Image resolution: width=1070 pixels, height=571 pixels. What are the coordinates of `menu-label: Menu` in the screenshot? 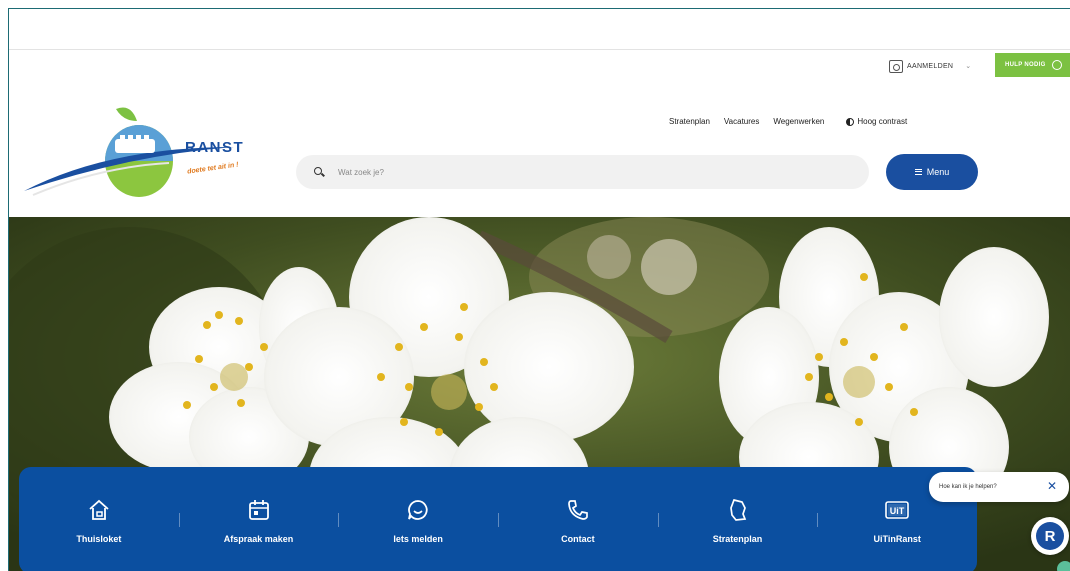 It's located at (938, 172).